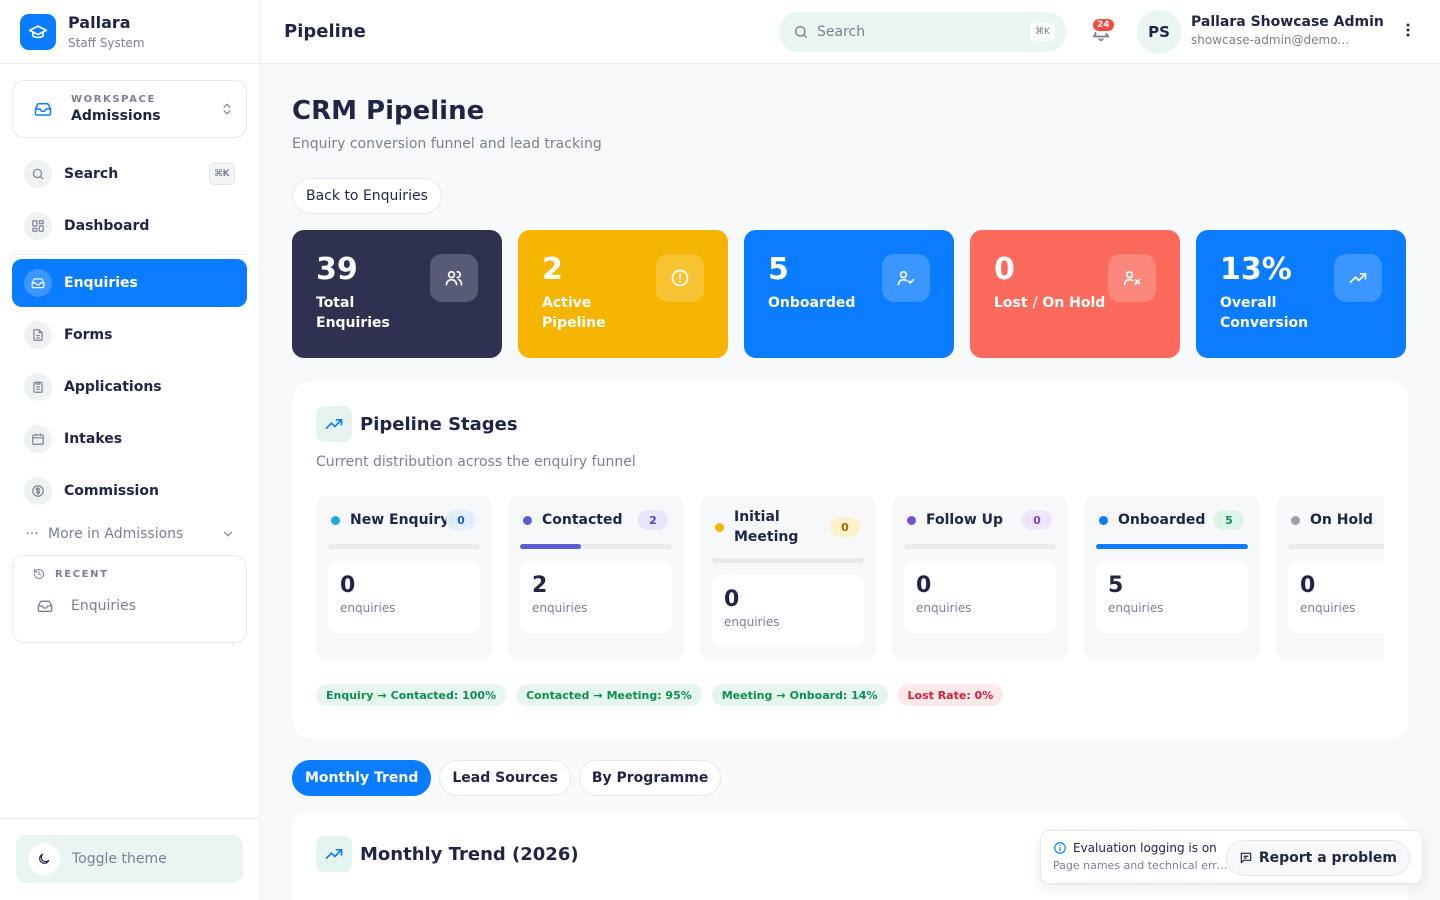 This screenshot has height=900, width=1440. Describe the element at coordinates (1330, 578) in the screenshot. I see `stage-card: On Hold 0 0 enquiries` at that location.